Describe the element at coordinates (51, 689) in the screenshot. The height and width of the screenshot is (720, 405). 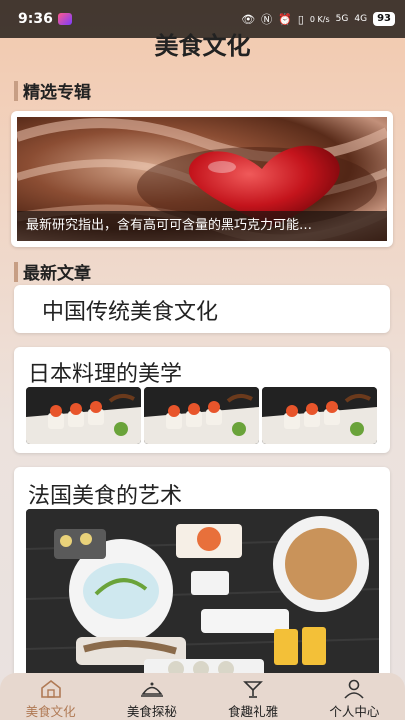
I see `home-icon` at that location.